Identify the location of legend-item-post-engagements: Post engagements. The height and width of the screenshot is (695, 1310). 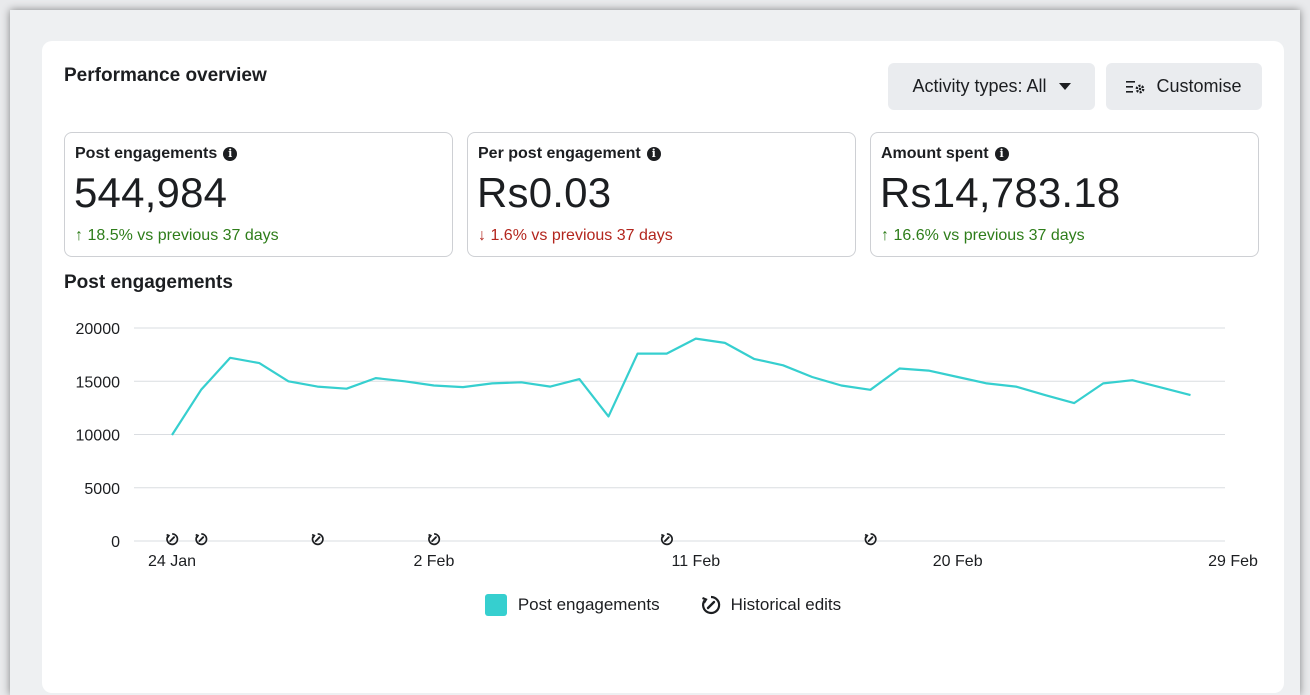
(572, 605).